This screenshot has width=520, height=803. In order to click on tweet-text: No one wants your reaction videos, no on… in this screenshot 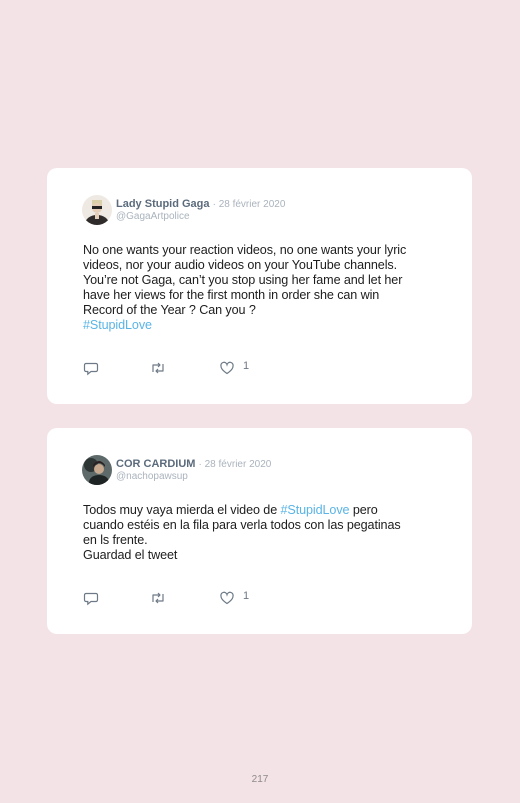, I will do `click(263, 288)`.